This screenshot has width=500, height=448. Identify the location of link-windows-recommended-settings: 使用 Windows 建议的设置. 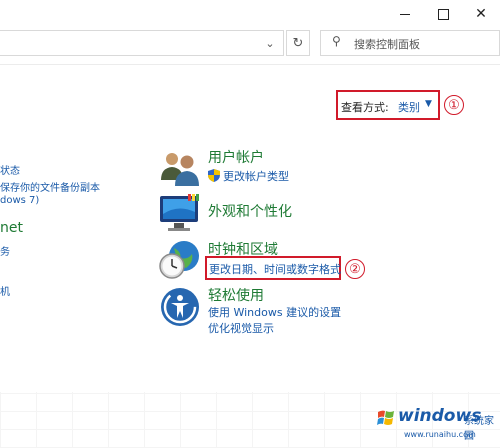
(274, 312).